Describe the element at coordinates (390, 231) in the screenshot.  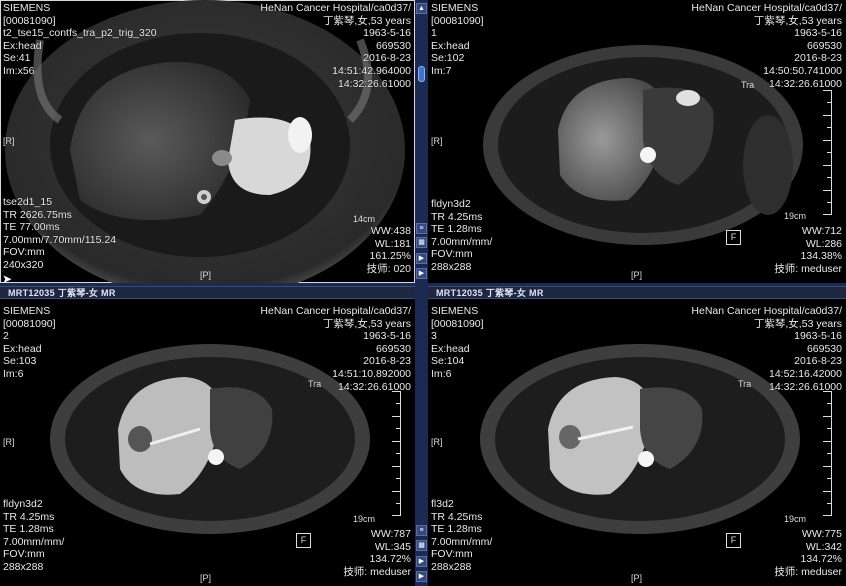
I see `window-width: WW:438` at that location.